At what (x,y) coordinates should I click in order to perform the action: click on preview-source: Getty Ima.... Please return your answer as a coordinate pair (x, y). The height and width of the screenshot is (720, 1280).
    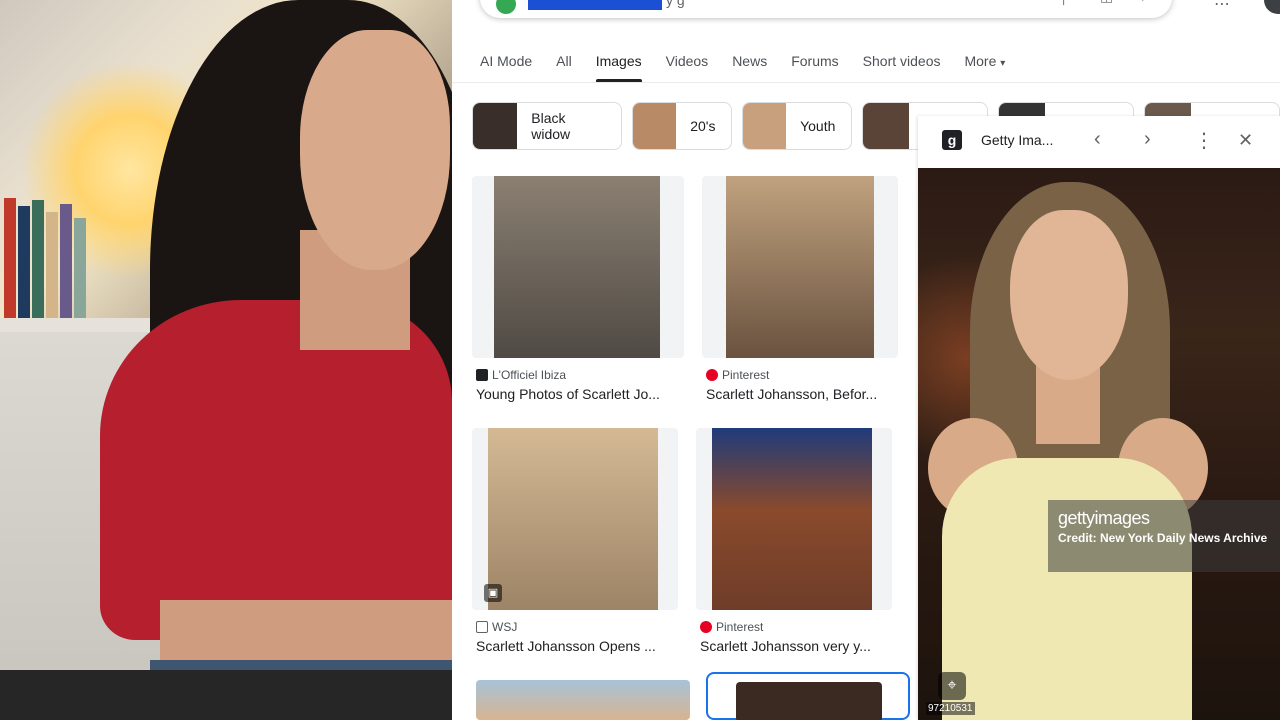
    Looking at the image, I should click on (1017, 140).